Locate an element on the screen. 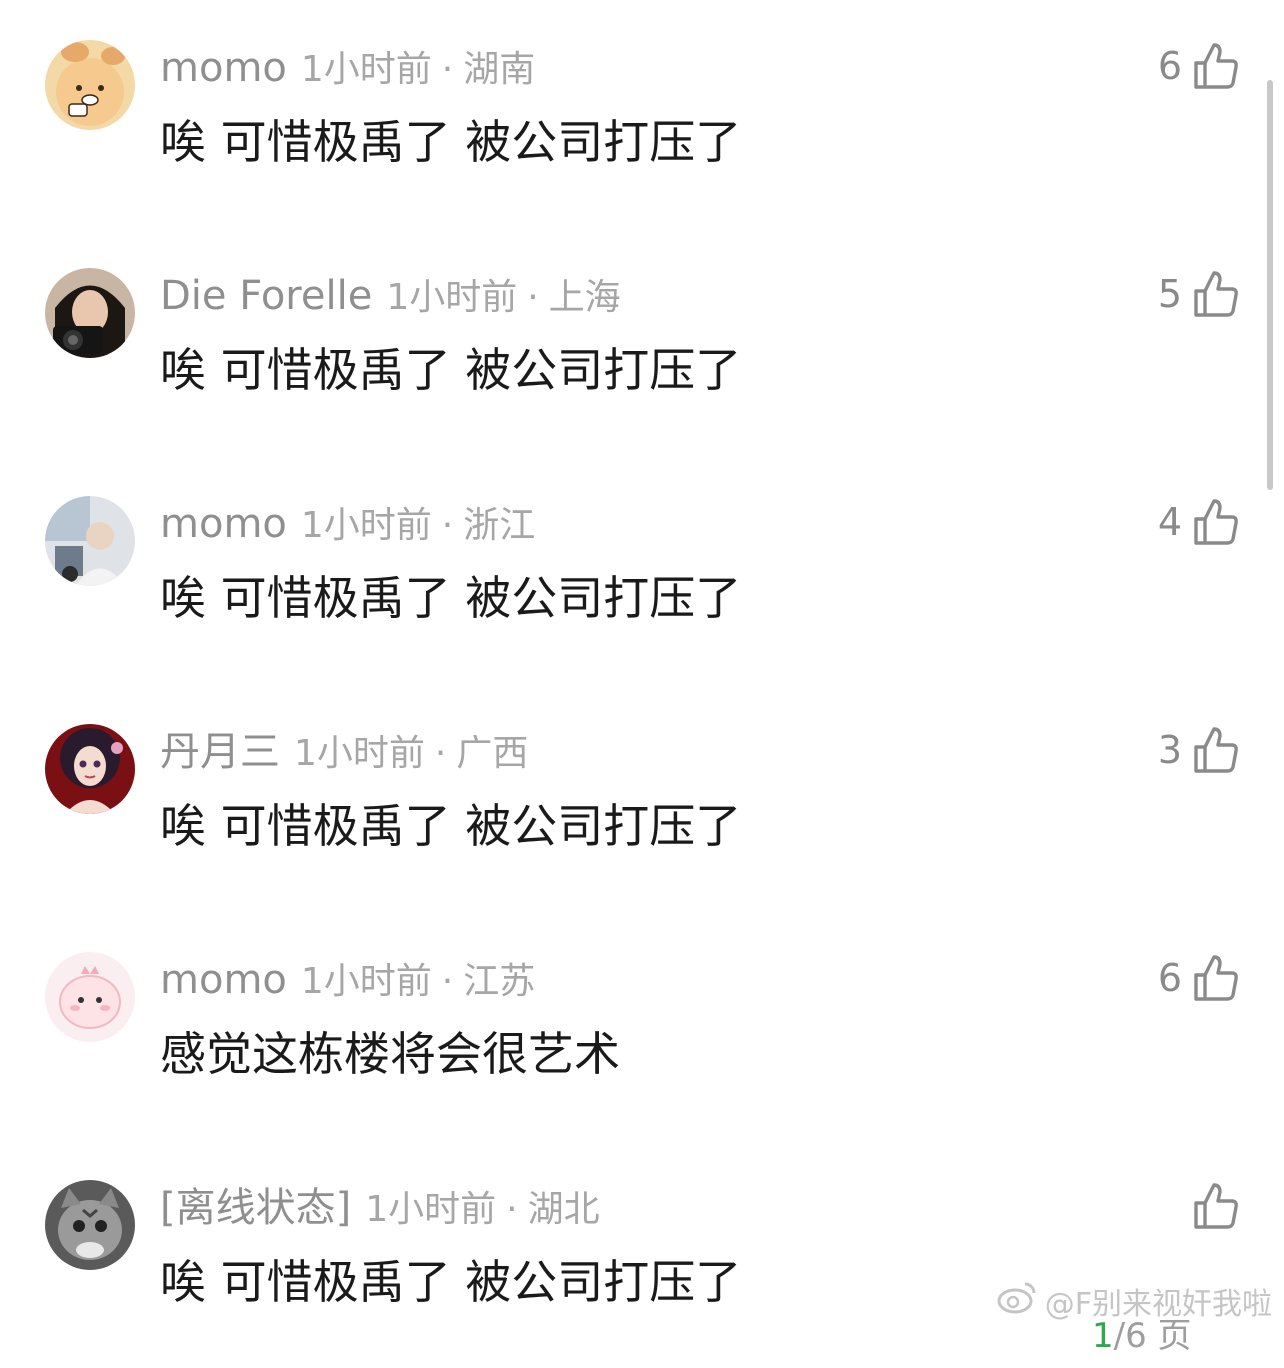  scrollbar is located at coordinates (1270, 285).